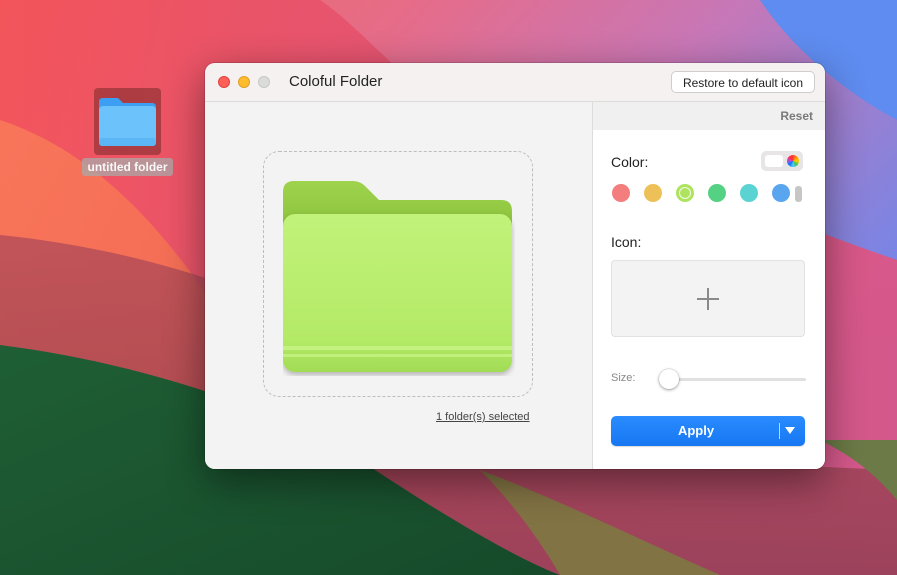 The height and width of the screenshot is (575, 897). I want to click on size-label: Size:, so click(623, 378).